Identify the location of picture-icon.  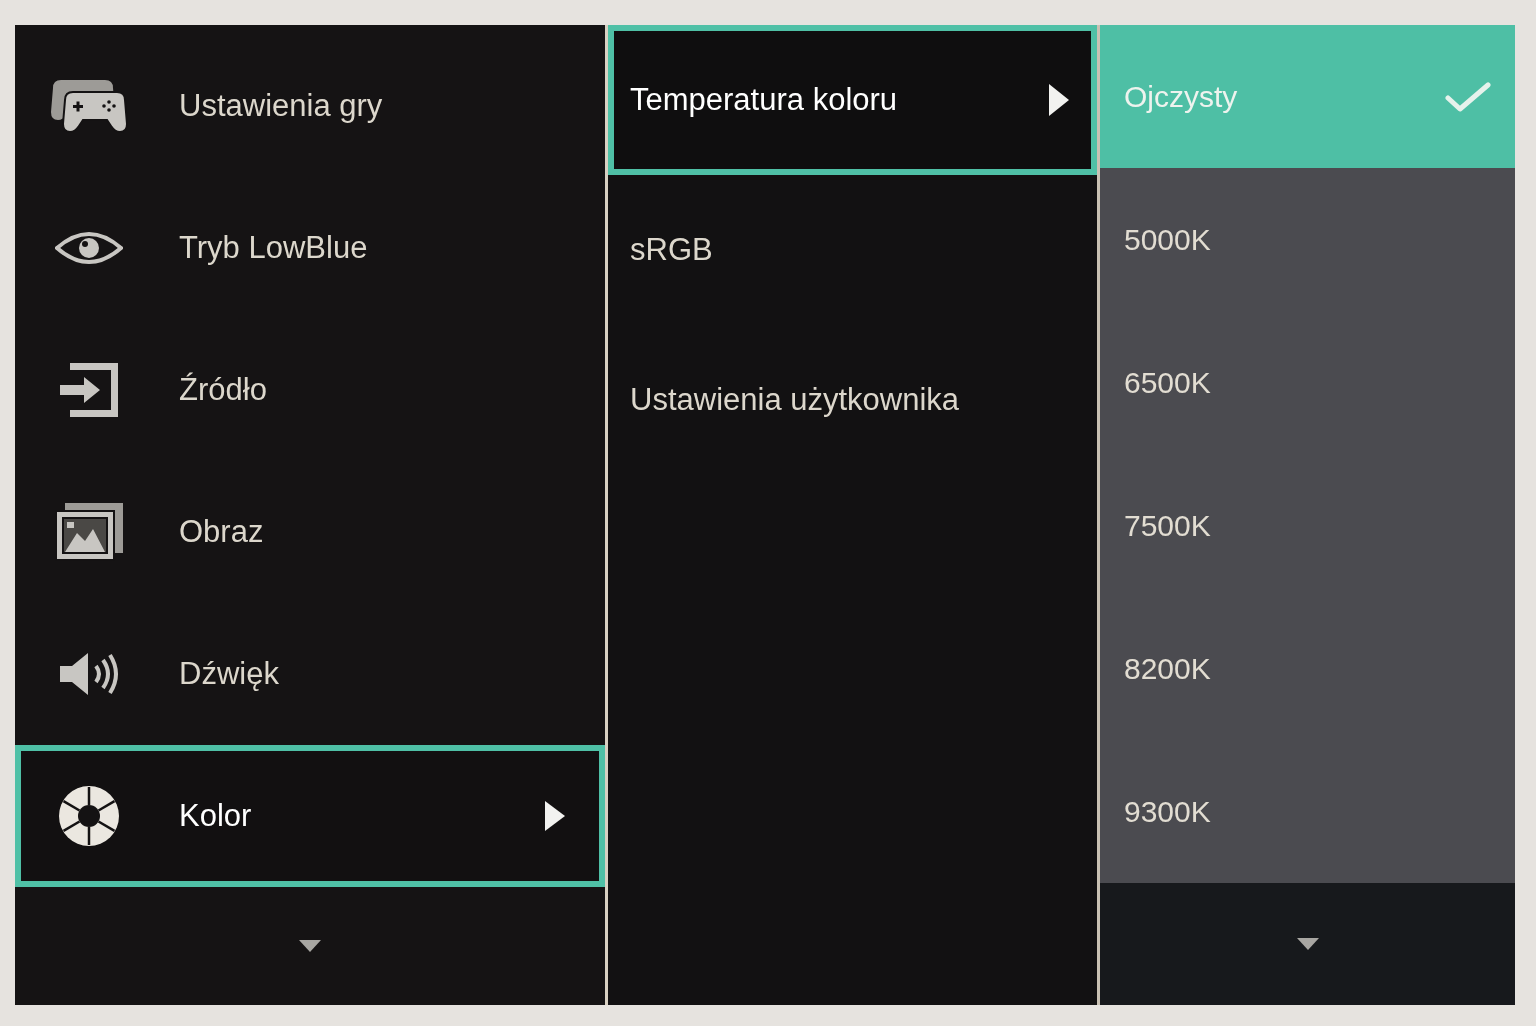
(89, 532).